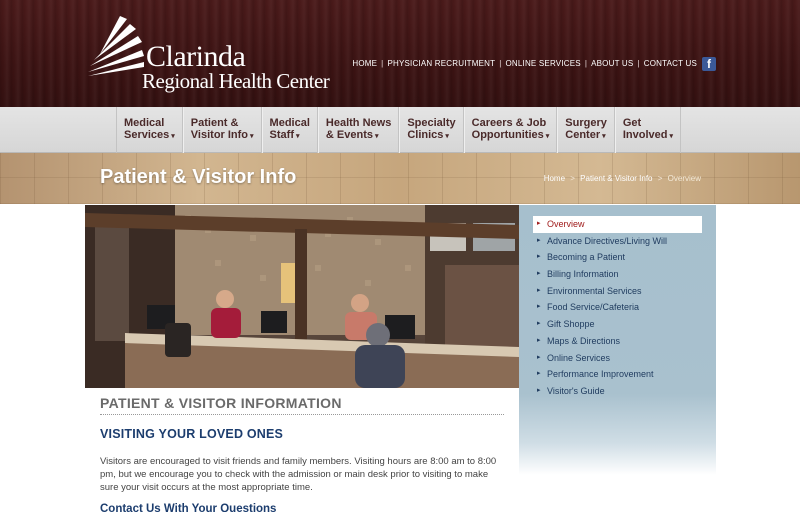 The image size is (800, 512). I want to click on sidebar-item-billing-information: ▸ Billing Information, so click(617, 274).